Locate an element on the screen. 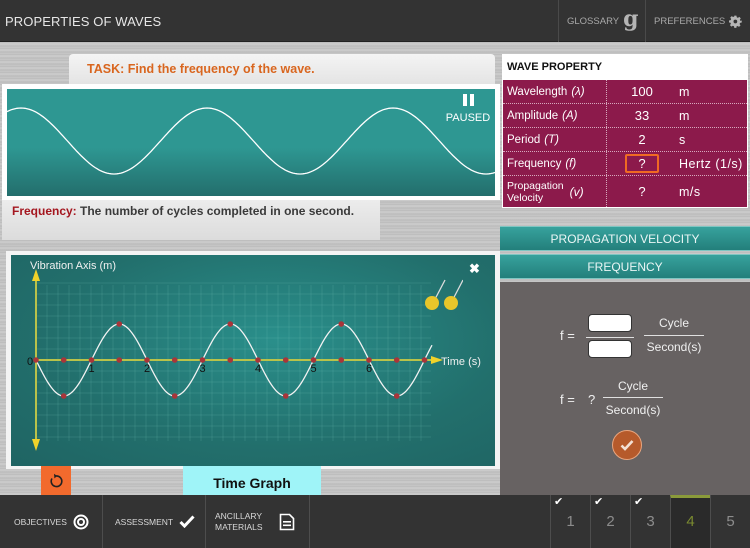  wave-animation: PAUSED is located at coordinates (251, 142).